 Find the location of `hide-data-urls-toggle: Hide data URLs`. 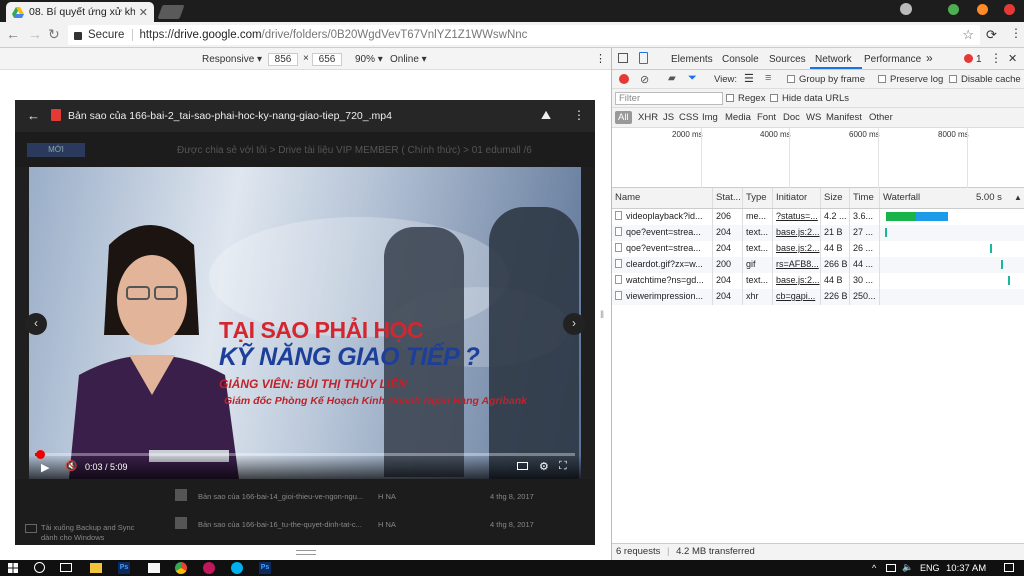

hide-data-urls-toggle: Hide data URLs is located at coordinates (809, 98).